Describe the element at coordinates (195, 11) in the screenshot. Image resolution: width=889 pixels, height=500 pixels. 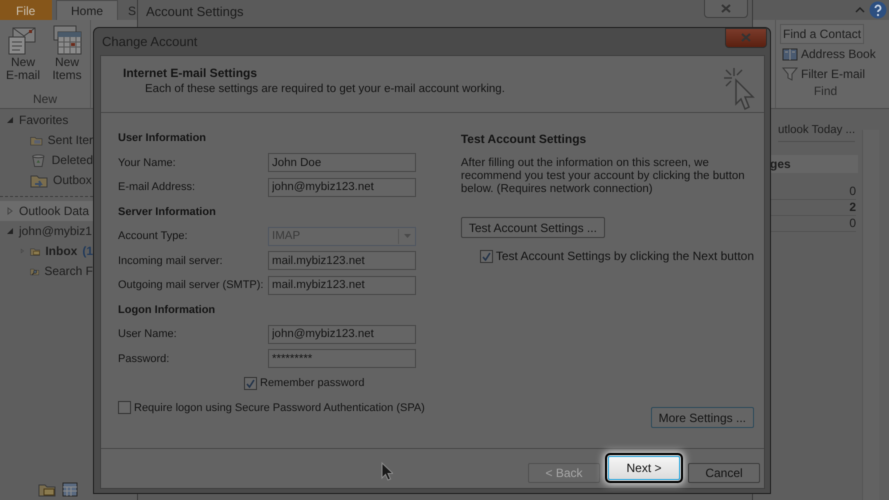
I see `window-title: Account Settings` at that location.